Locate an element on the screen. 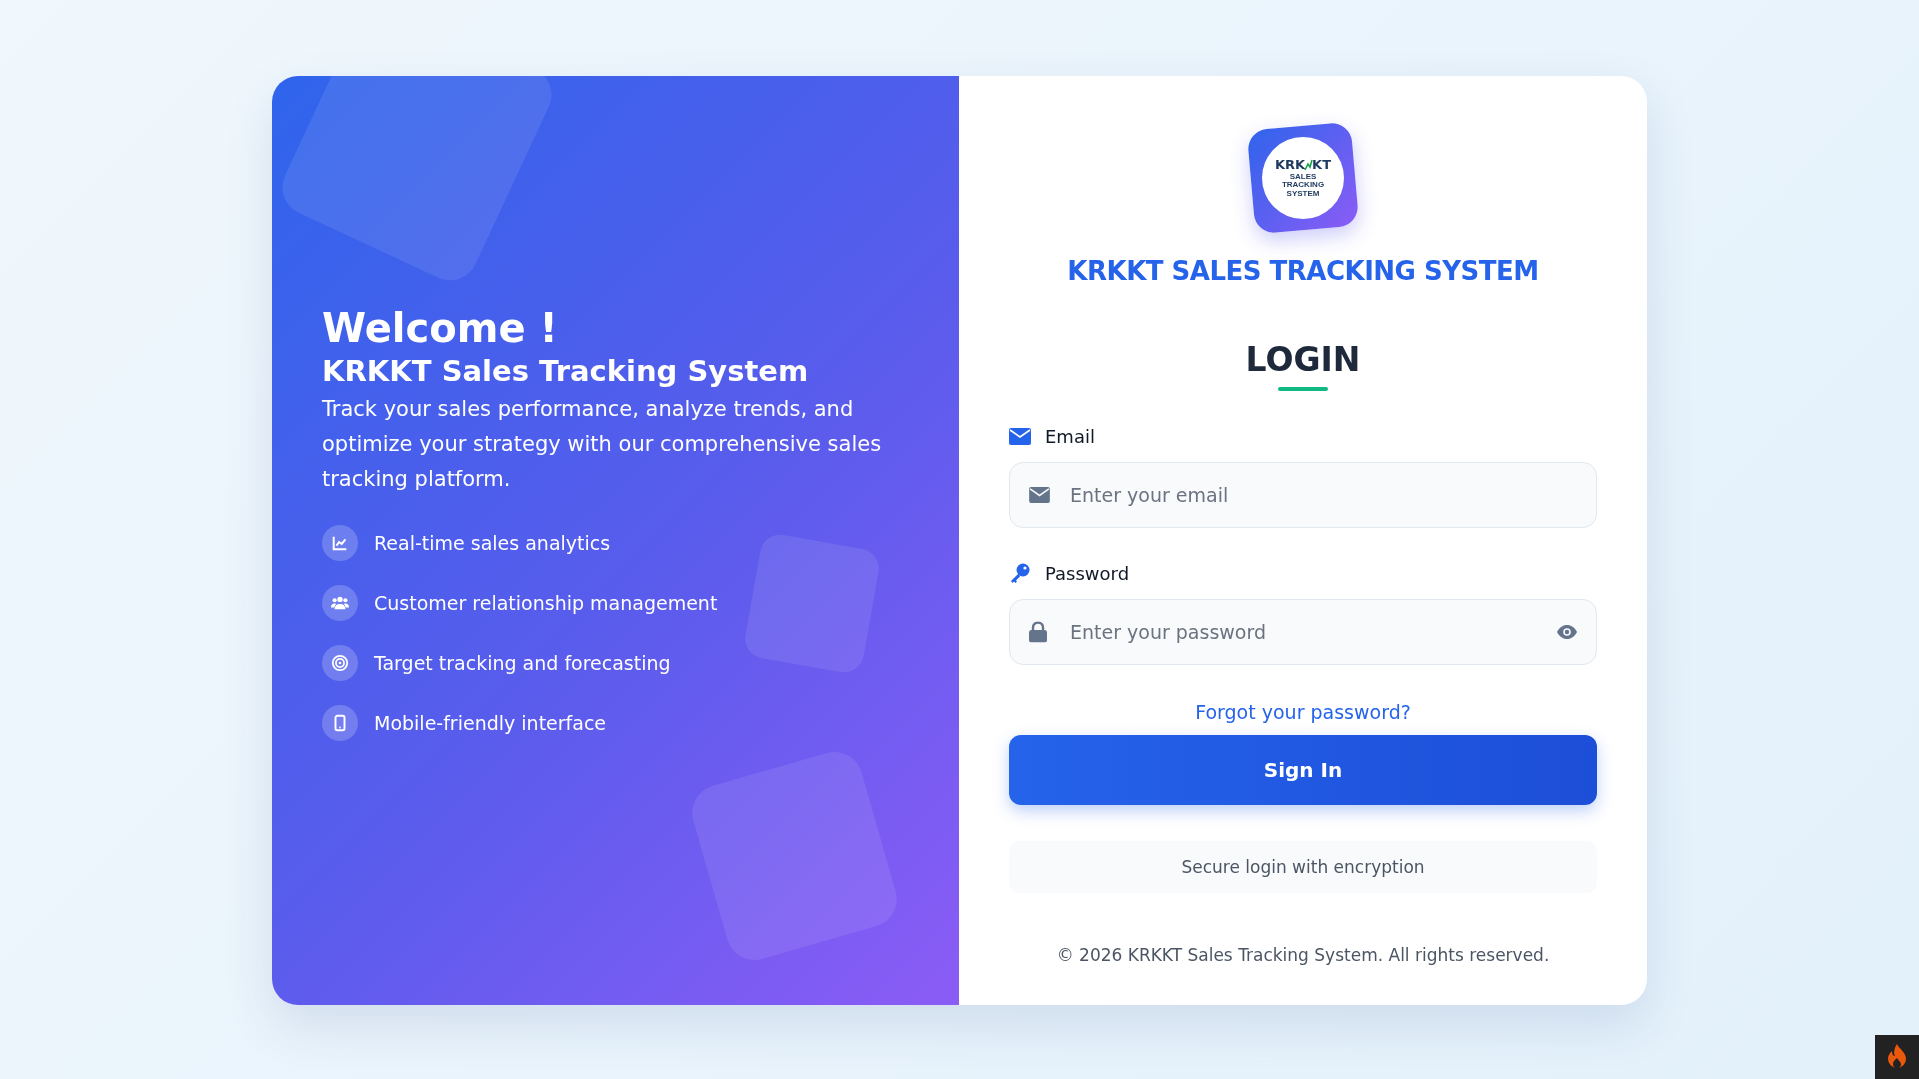 The height and width of the screenshot is (1079, 1919). mobile-icon is located at coordinates (340, 723).